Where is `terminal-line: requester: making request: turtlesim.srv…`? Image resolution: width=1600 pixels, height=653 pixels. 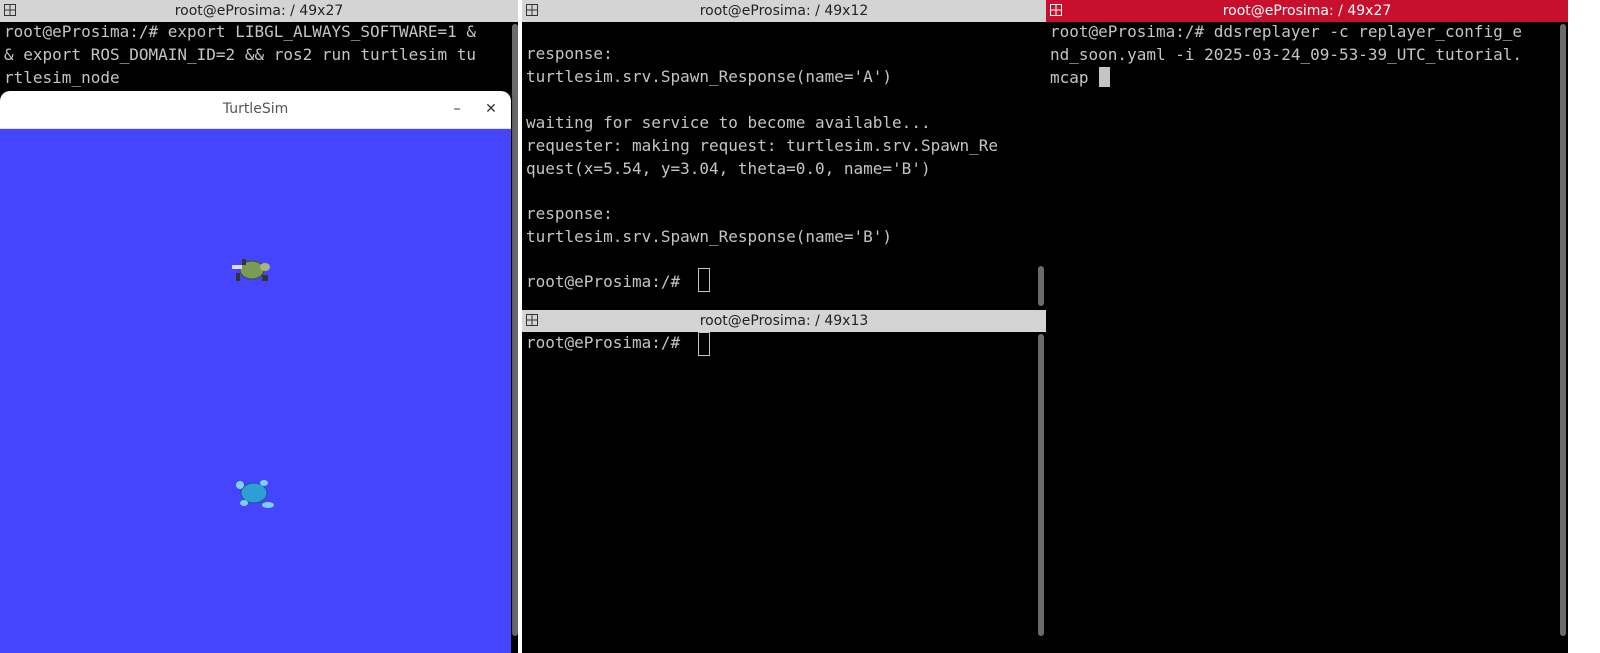
terminal-line: requester: making request: turtlesim.srv… is located at coordinates (762, 145).